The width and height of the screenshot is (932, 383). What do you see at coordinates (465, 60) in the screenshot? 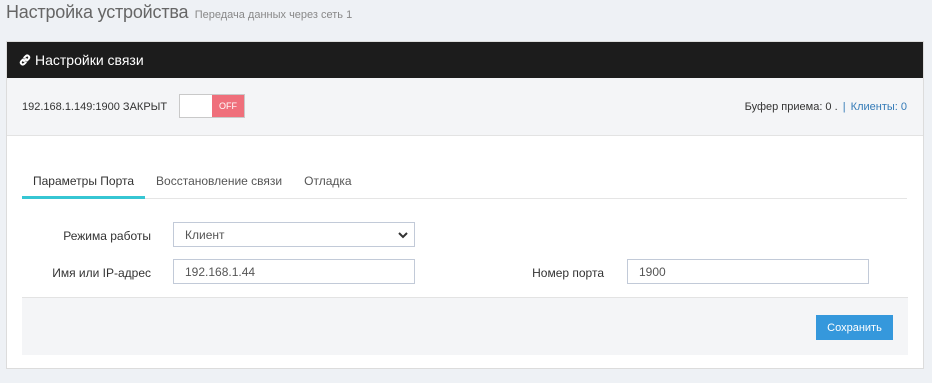
I see `panel-header: Настройки связи` at bounding box center [465, 60].